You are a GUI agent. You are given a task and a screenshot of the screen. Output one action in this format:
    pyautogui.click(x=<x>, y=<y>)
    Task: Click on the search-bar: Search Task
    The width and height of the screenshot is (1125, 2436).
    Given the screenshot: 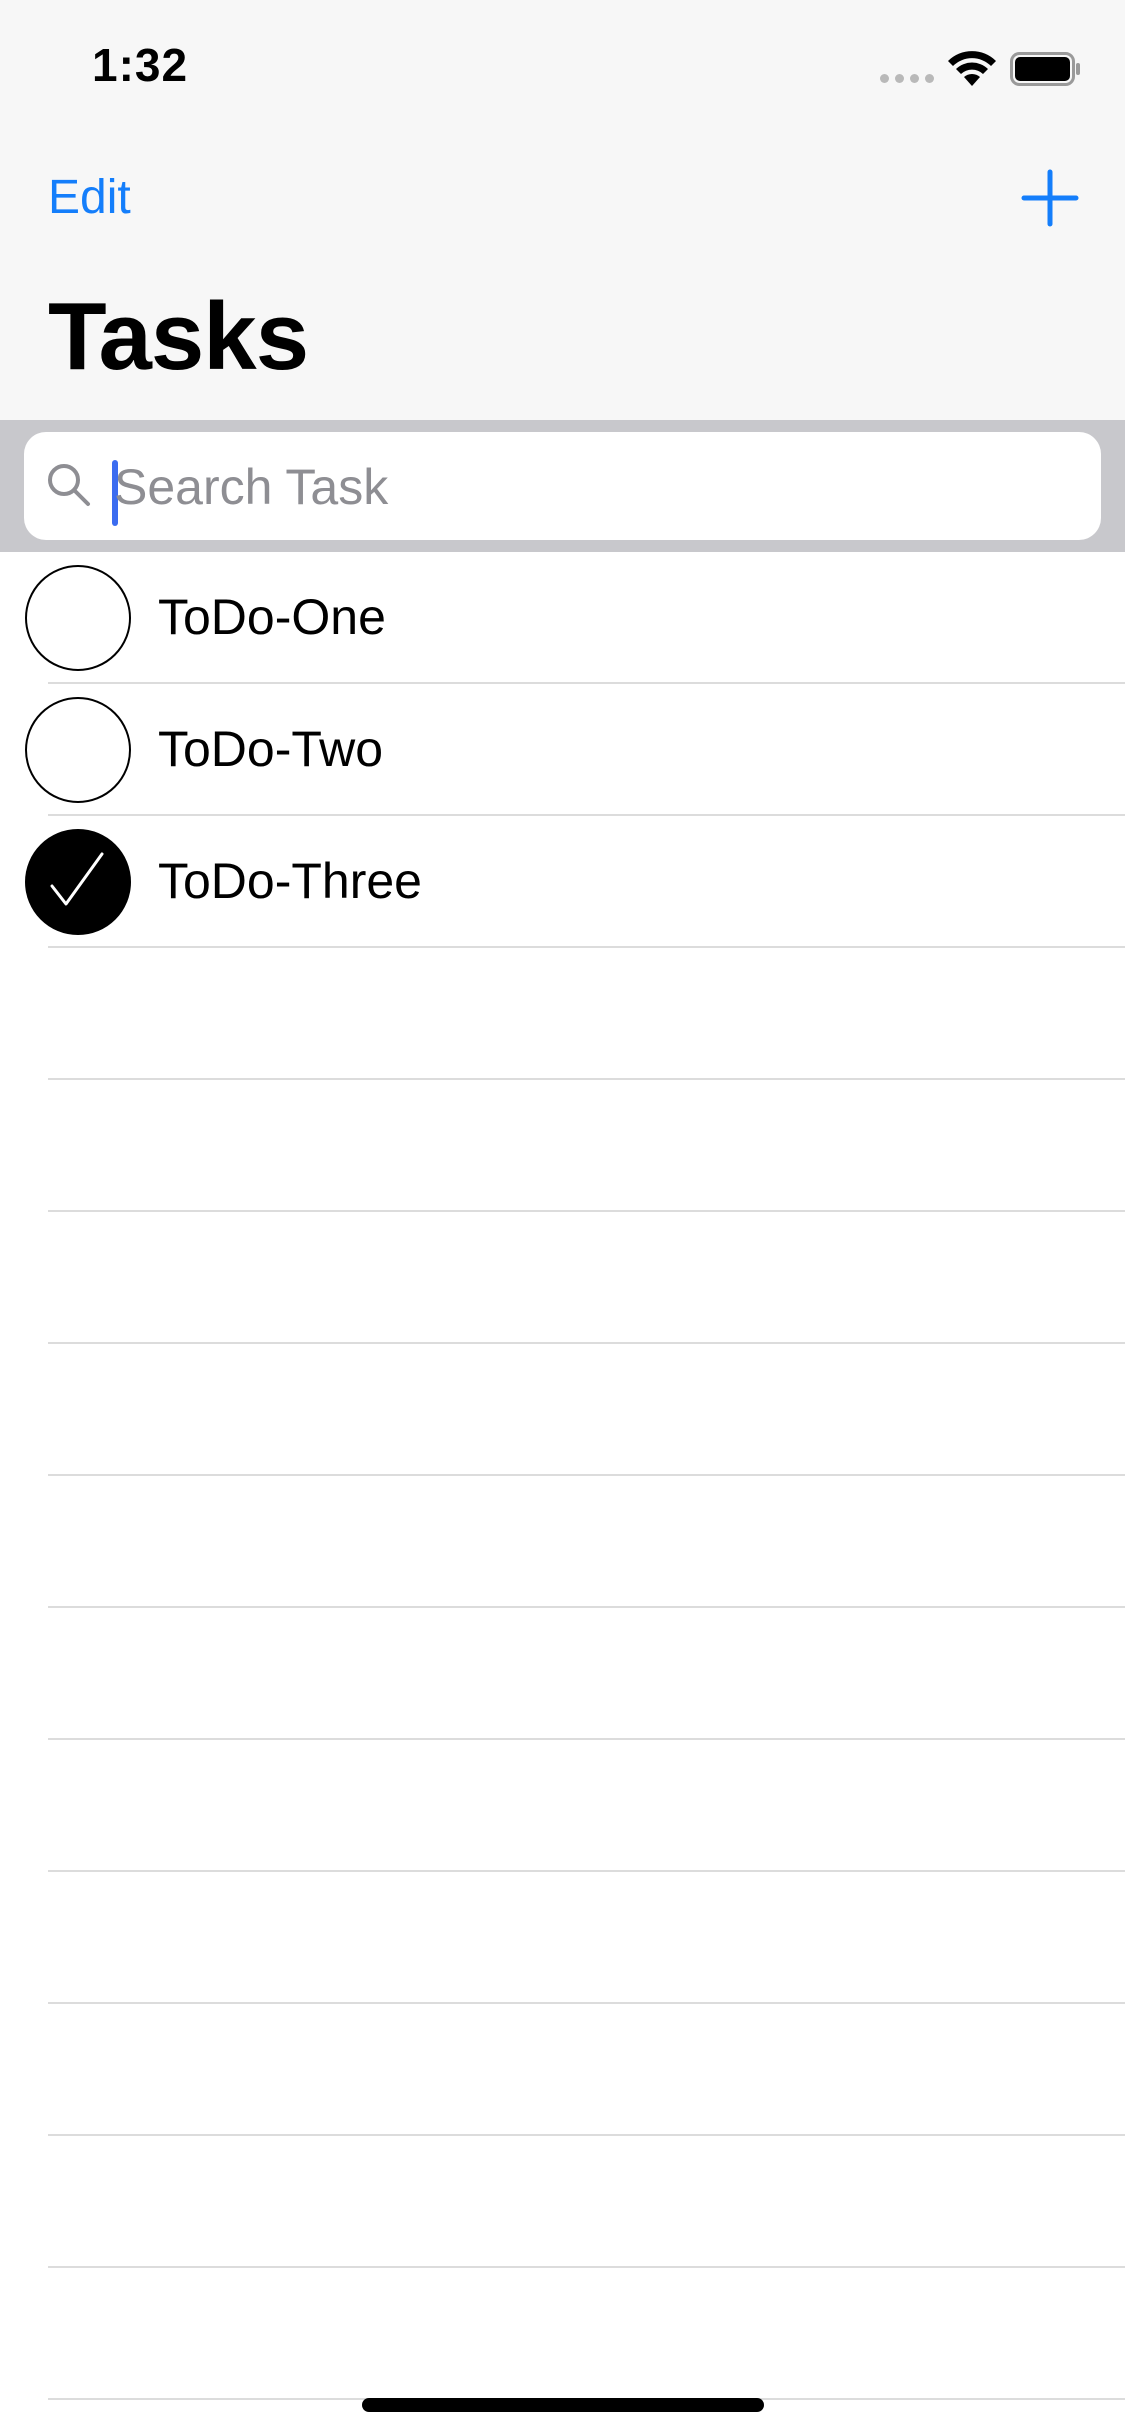 What is the action you would take?
    pyautogui.click(x=562, y=486)
    